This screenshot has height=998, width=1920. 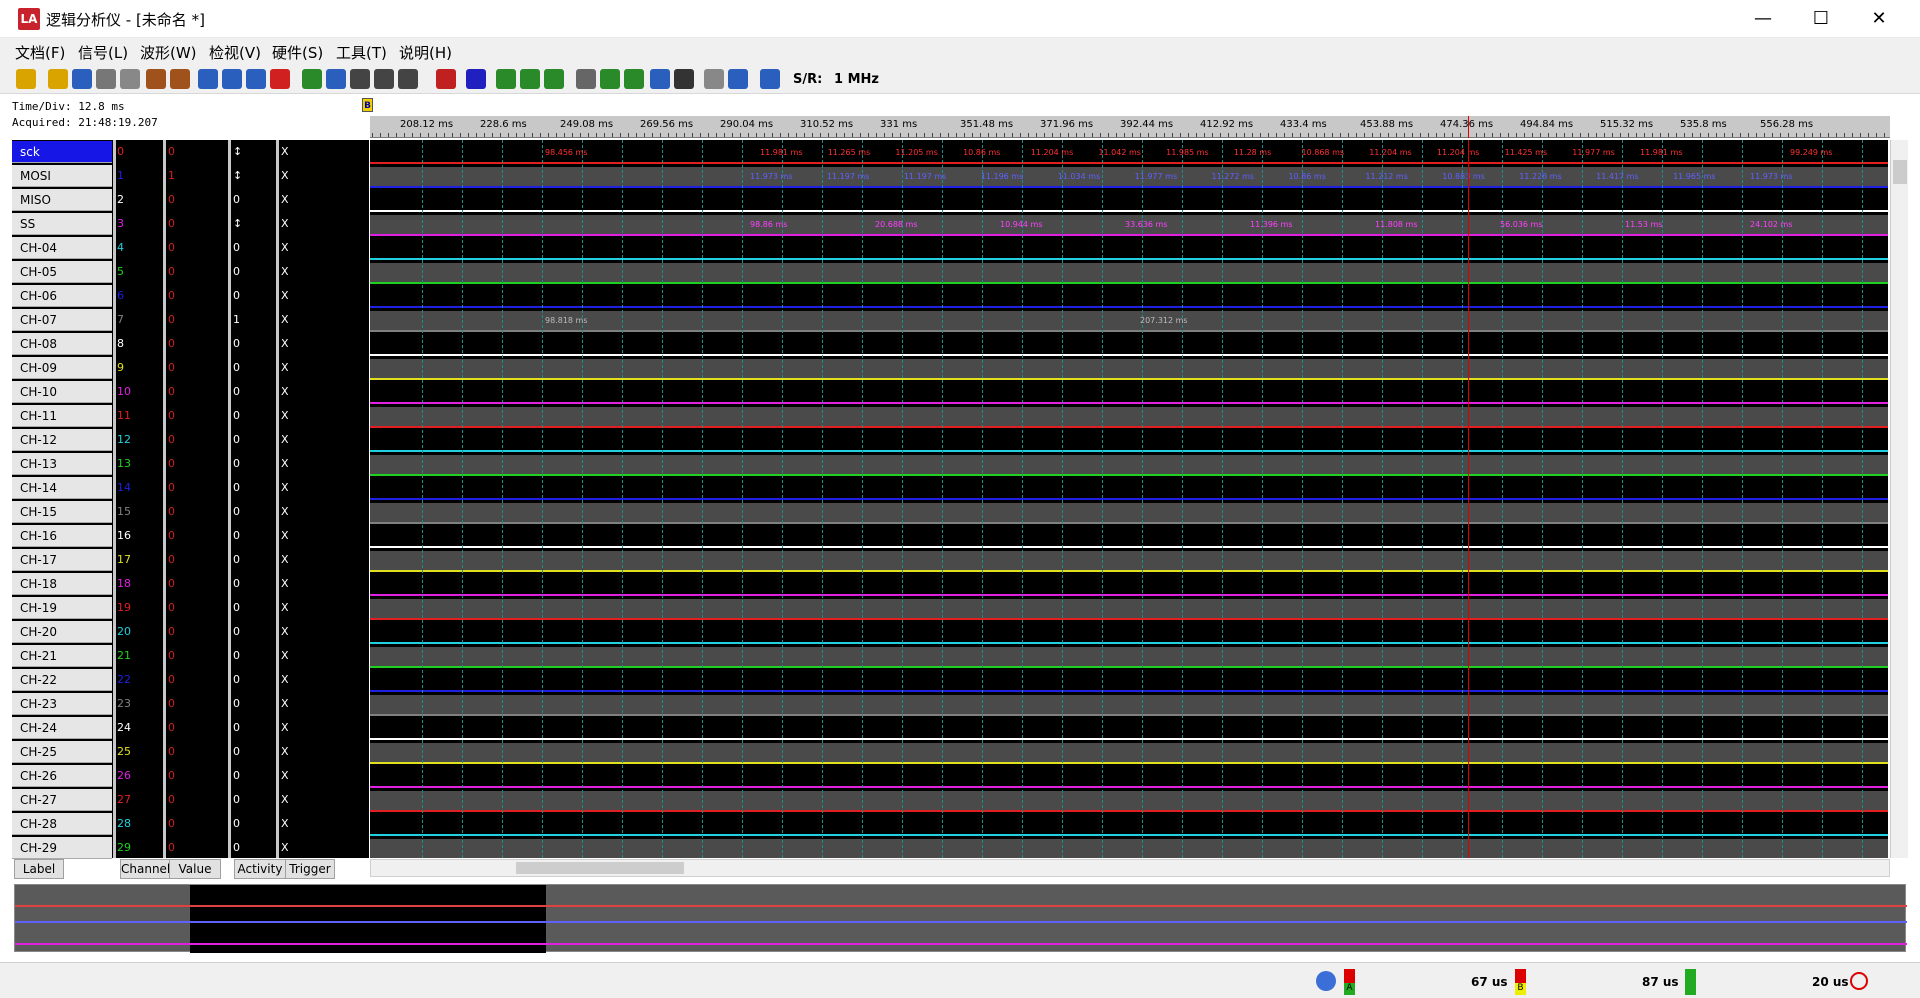 What do you see at coordinates (1130, 868) in the screenshot?
I see `horizontal-scrollbar` at bounding box center [1130, 868].